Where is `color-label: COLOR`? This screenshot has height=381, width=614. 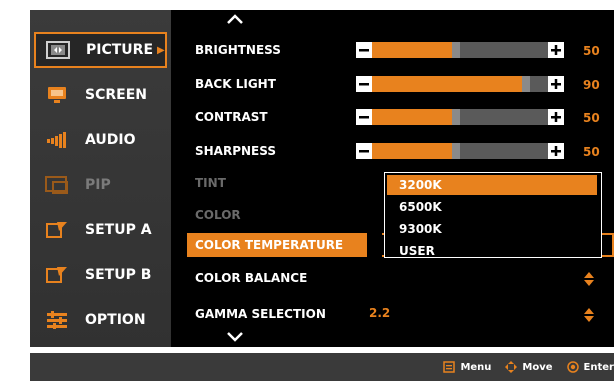
color-label: COLOR is located at coordinates (218, 215).